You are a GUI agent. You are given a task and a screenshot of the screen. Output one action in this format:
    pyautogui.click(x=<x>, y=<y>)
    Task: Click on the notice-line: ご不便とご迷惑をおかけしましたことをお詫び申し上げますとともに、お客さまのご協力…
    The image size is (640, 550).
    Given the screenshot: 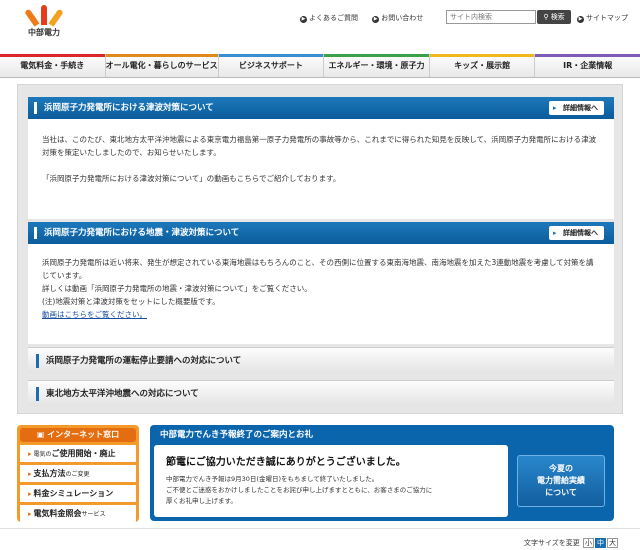 What is the action you would take?
    pyautogui.click(x=299, y=490)
    